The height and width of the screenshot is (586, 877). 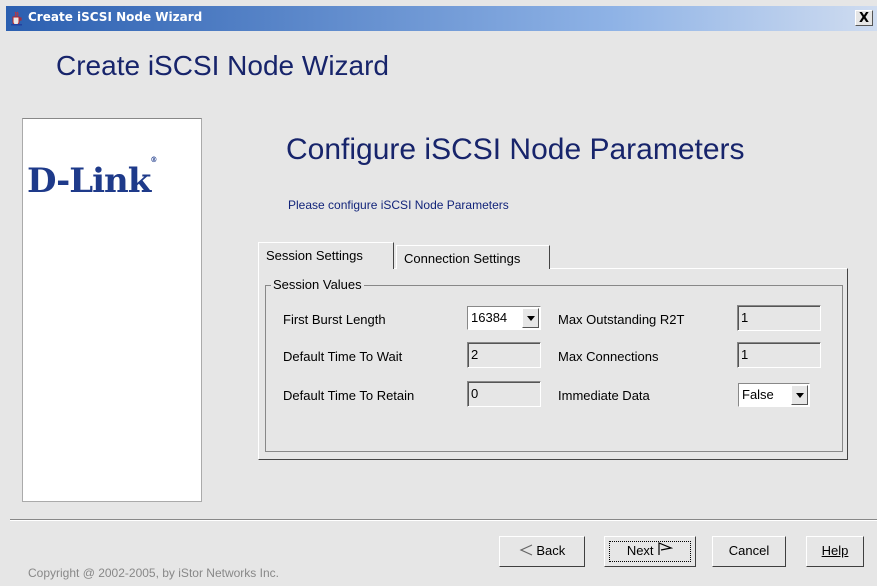 I want to click on help-button: Help, so click(x=835, y=551).